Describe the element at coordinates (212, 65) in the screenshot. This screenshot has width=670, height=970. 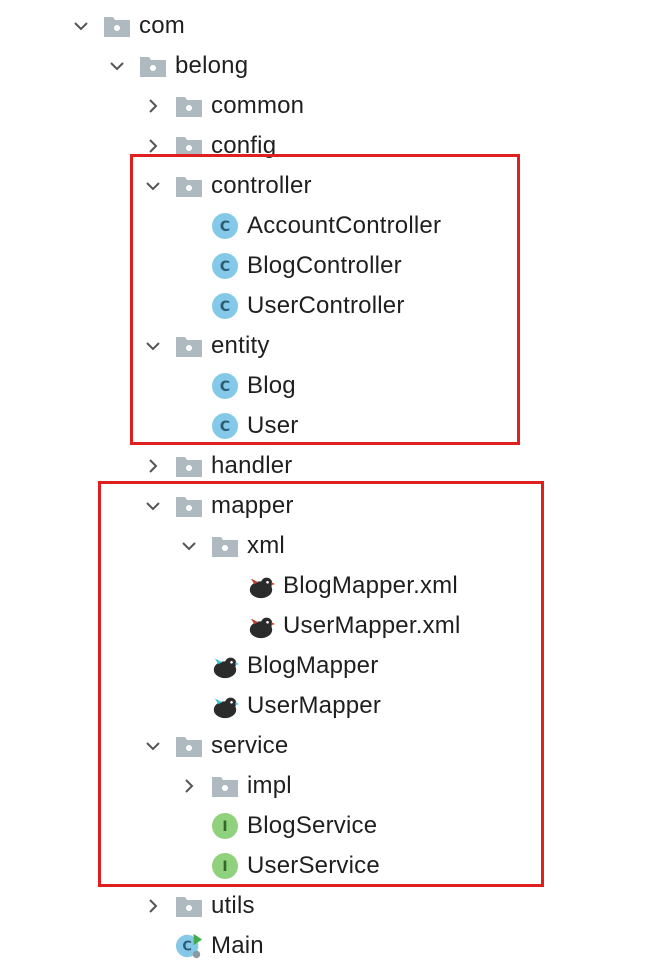
I see `tree-item-label: belong` at that location.